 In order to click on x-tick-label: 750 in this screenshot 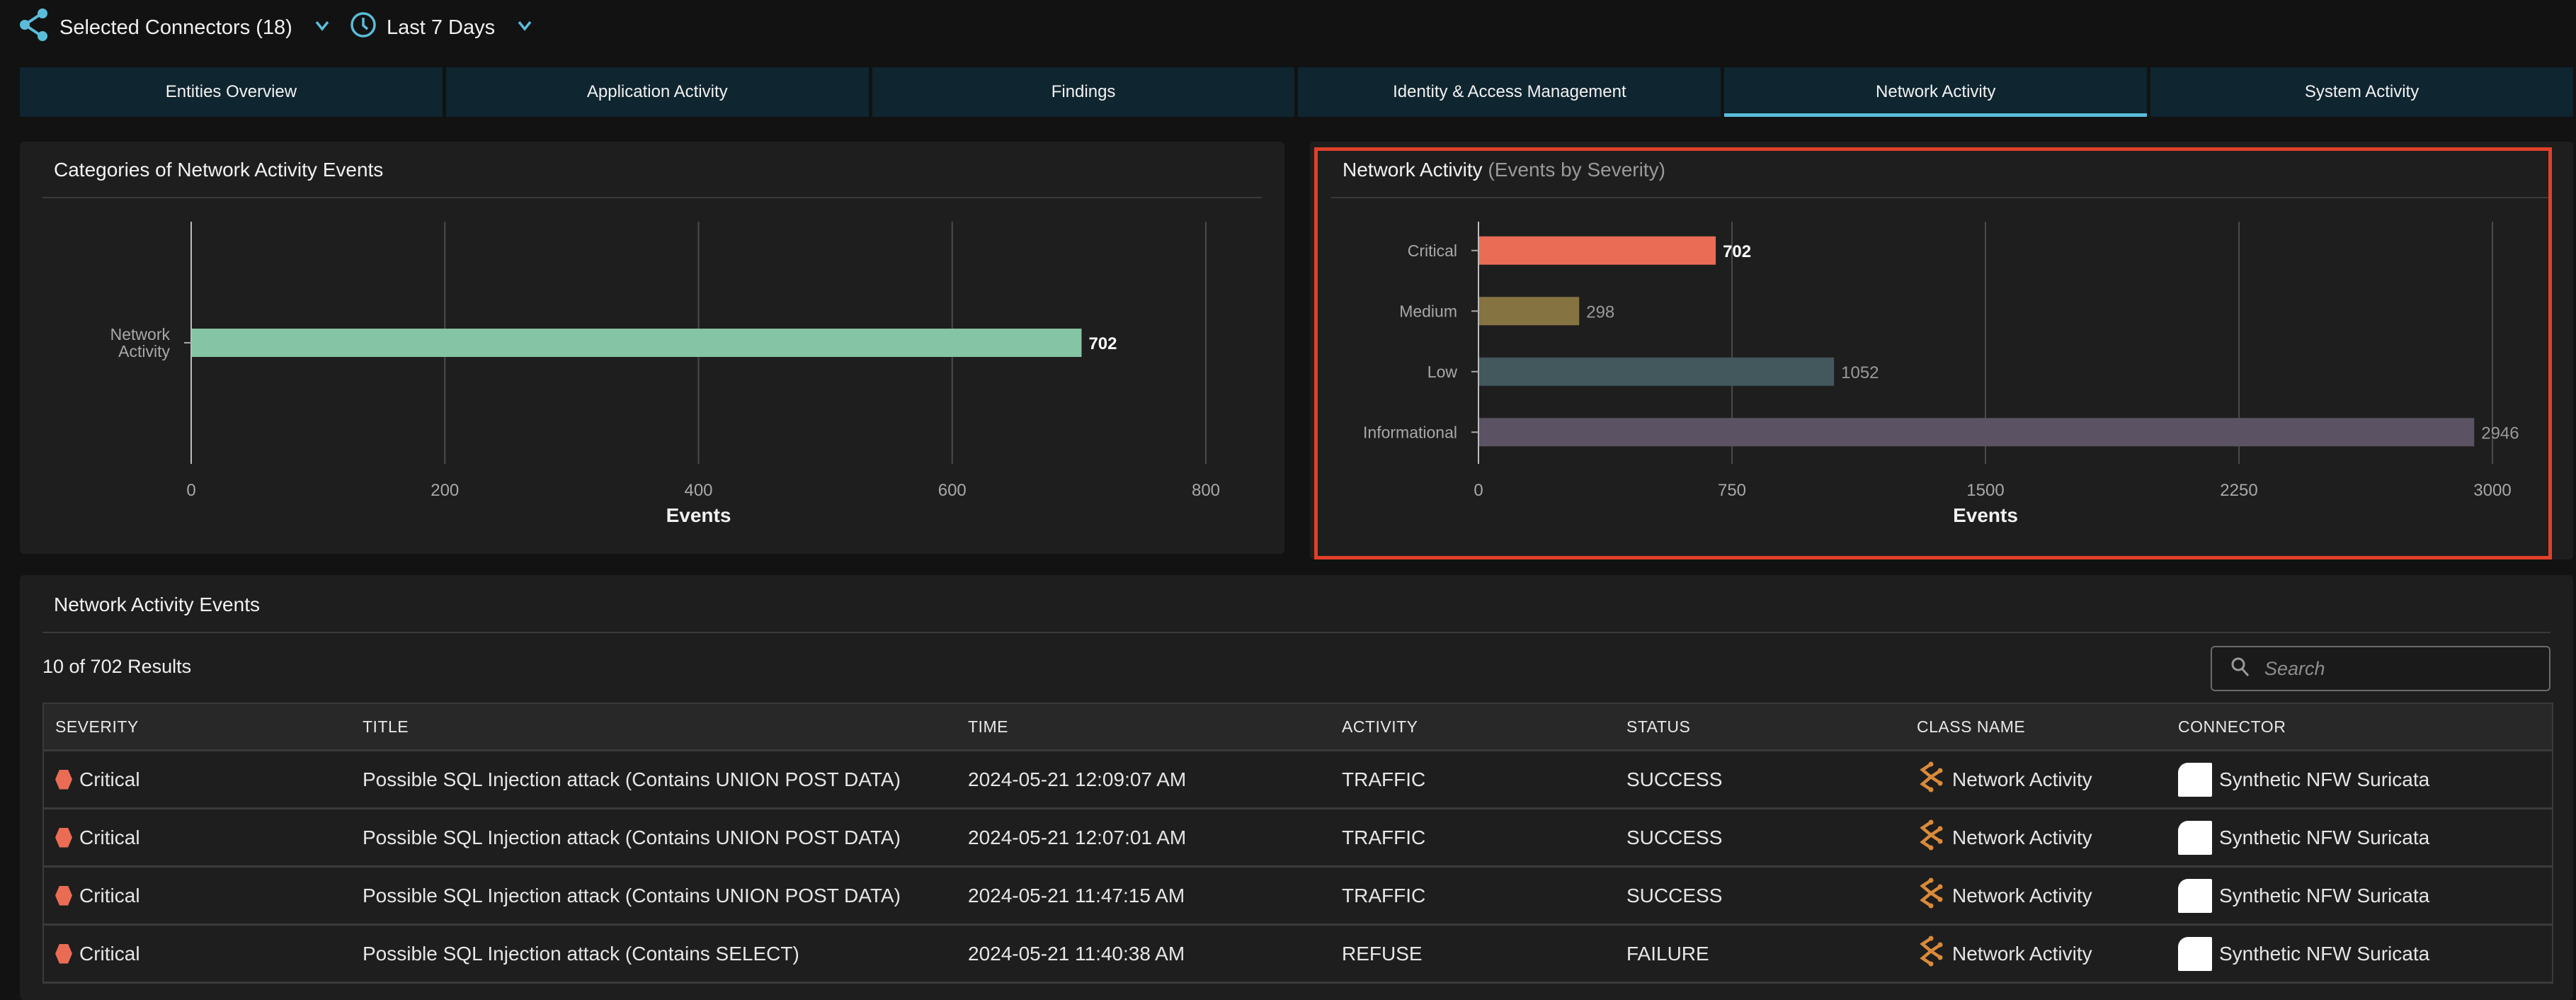, I will do `click(1732, 490)`.